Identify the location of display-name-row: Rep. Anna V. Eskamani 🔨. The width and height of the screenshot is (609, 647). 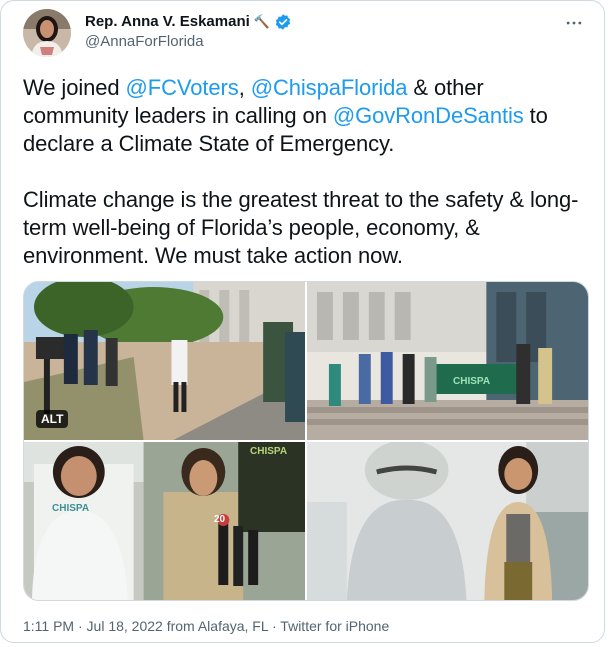
(188, 22).